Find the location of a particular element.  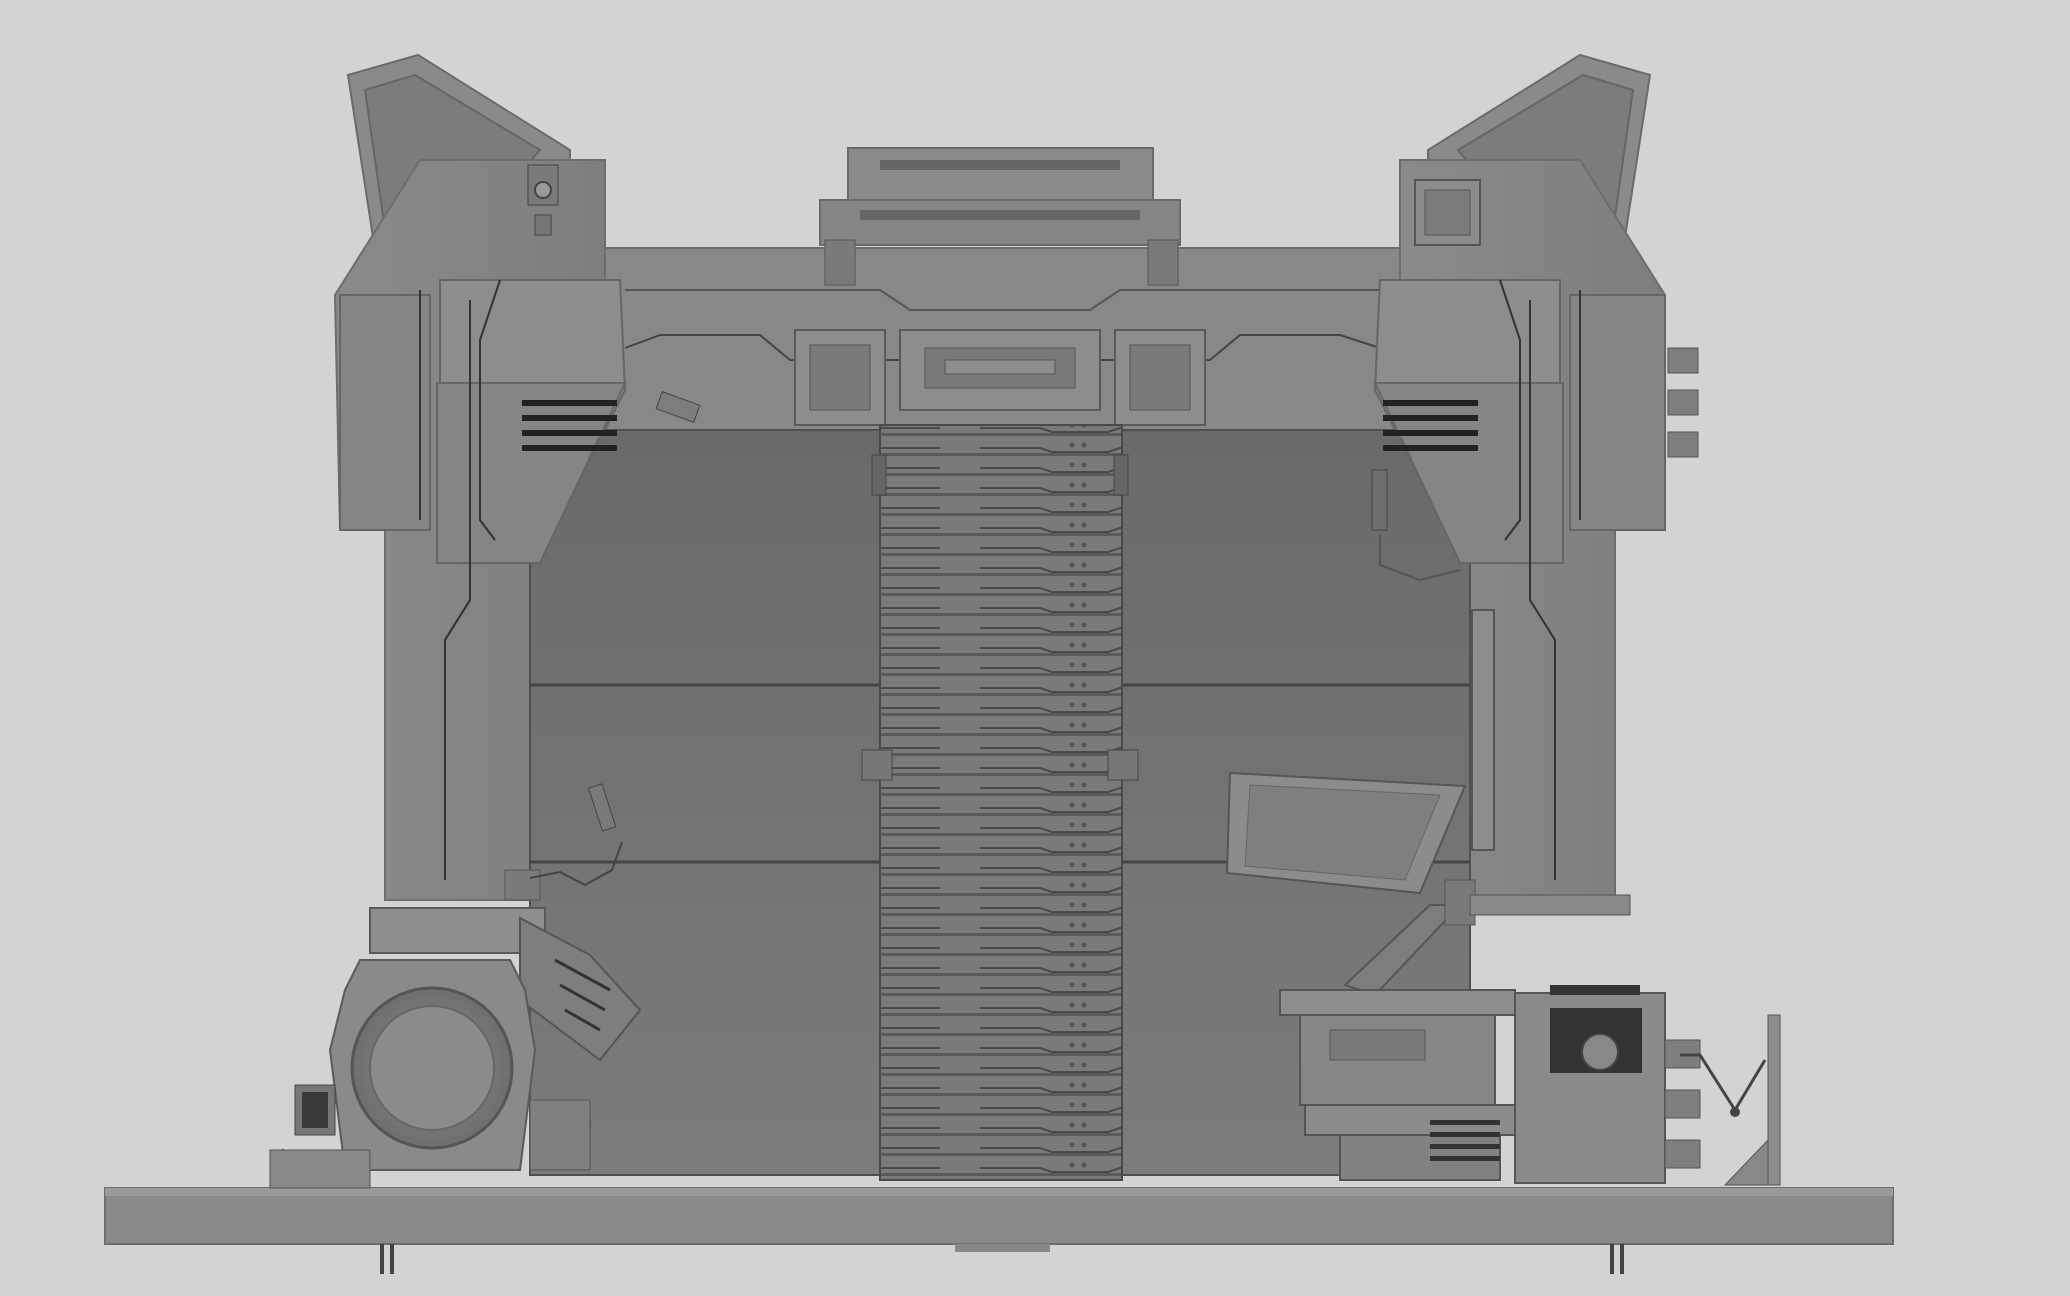

base-platform is located at coordinates (999, 1230).